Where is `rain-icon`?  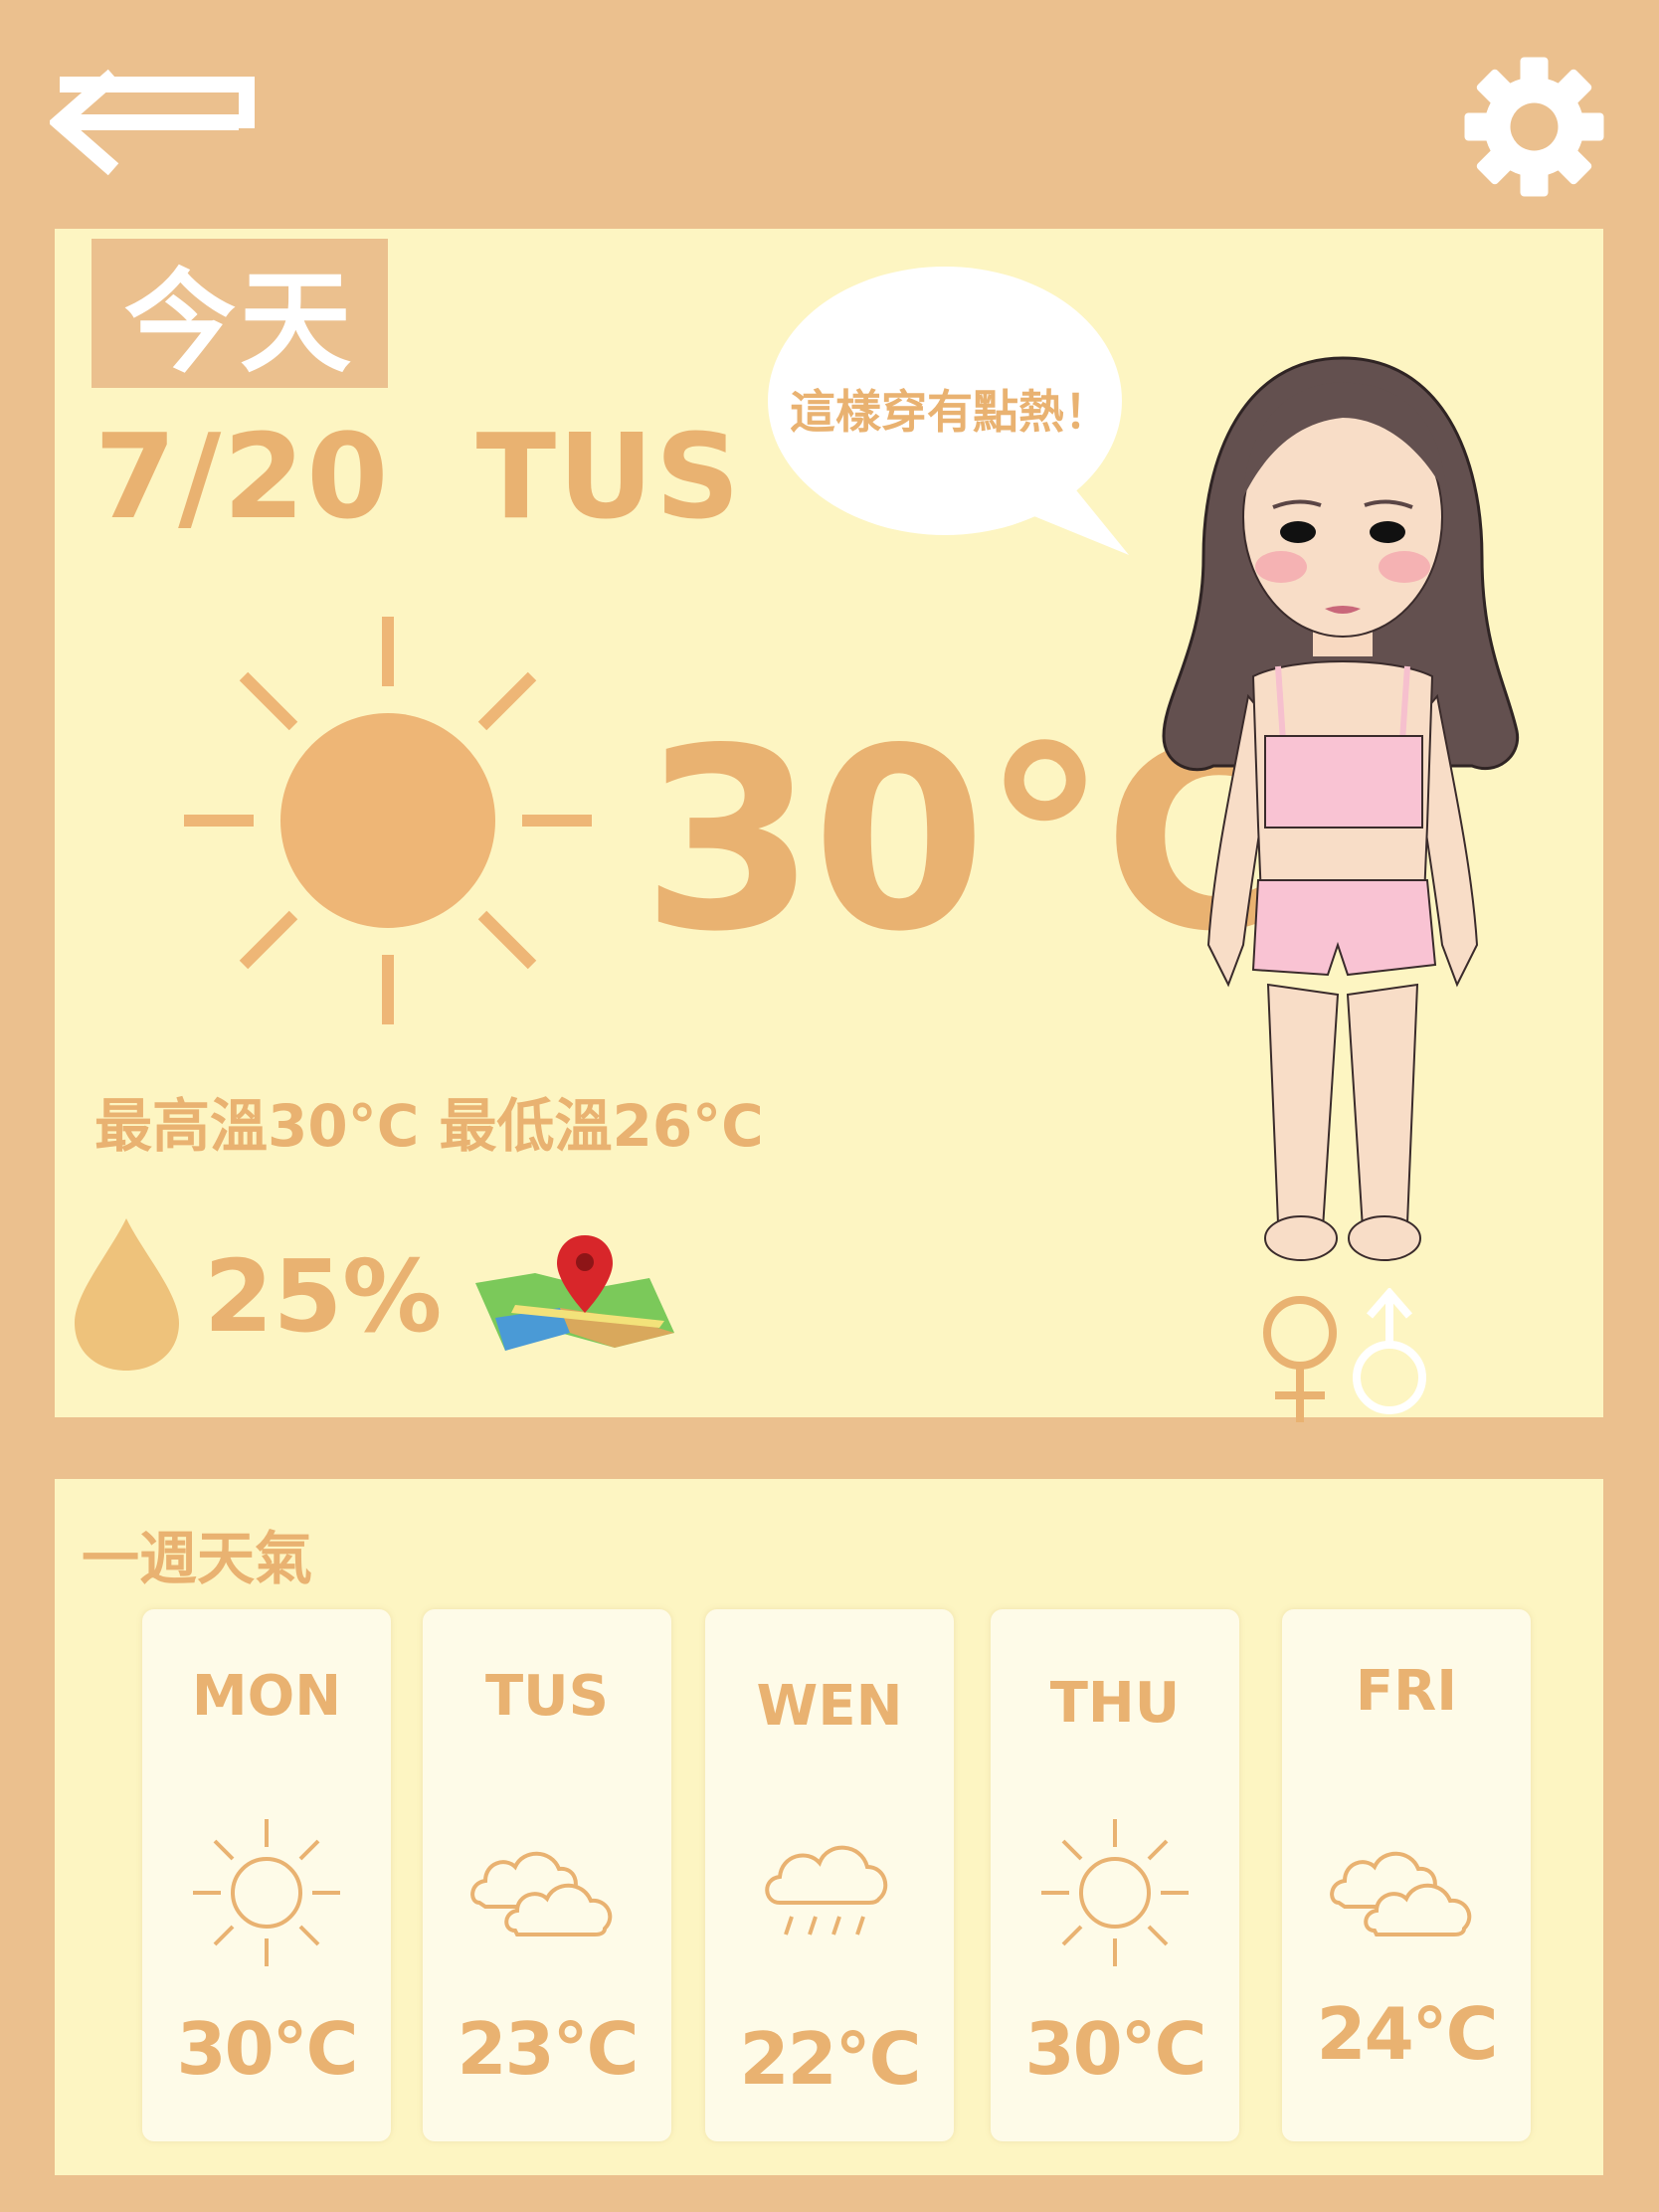
rain-icon is located at coordinates (826, 1890).